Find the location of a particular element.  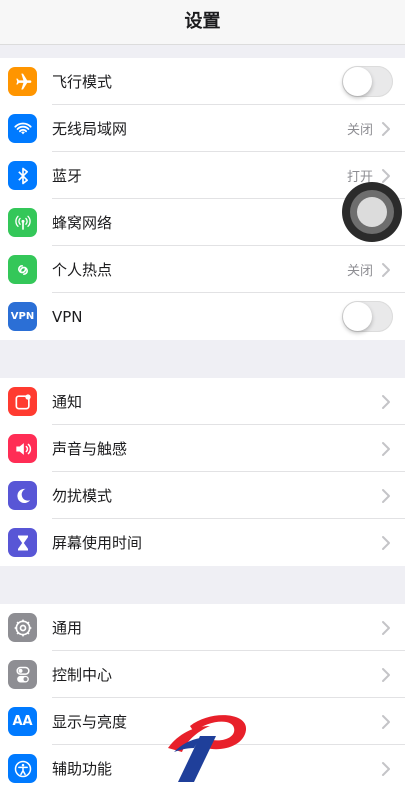

icon-text: VPN is located at coordinates (22, 316).